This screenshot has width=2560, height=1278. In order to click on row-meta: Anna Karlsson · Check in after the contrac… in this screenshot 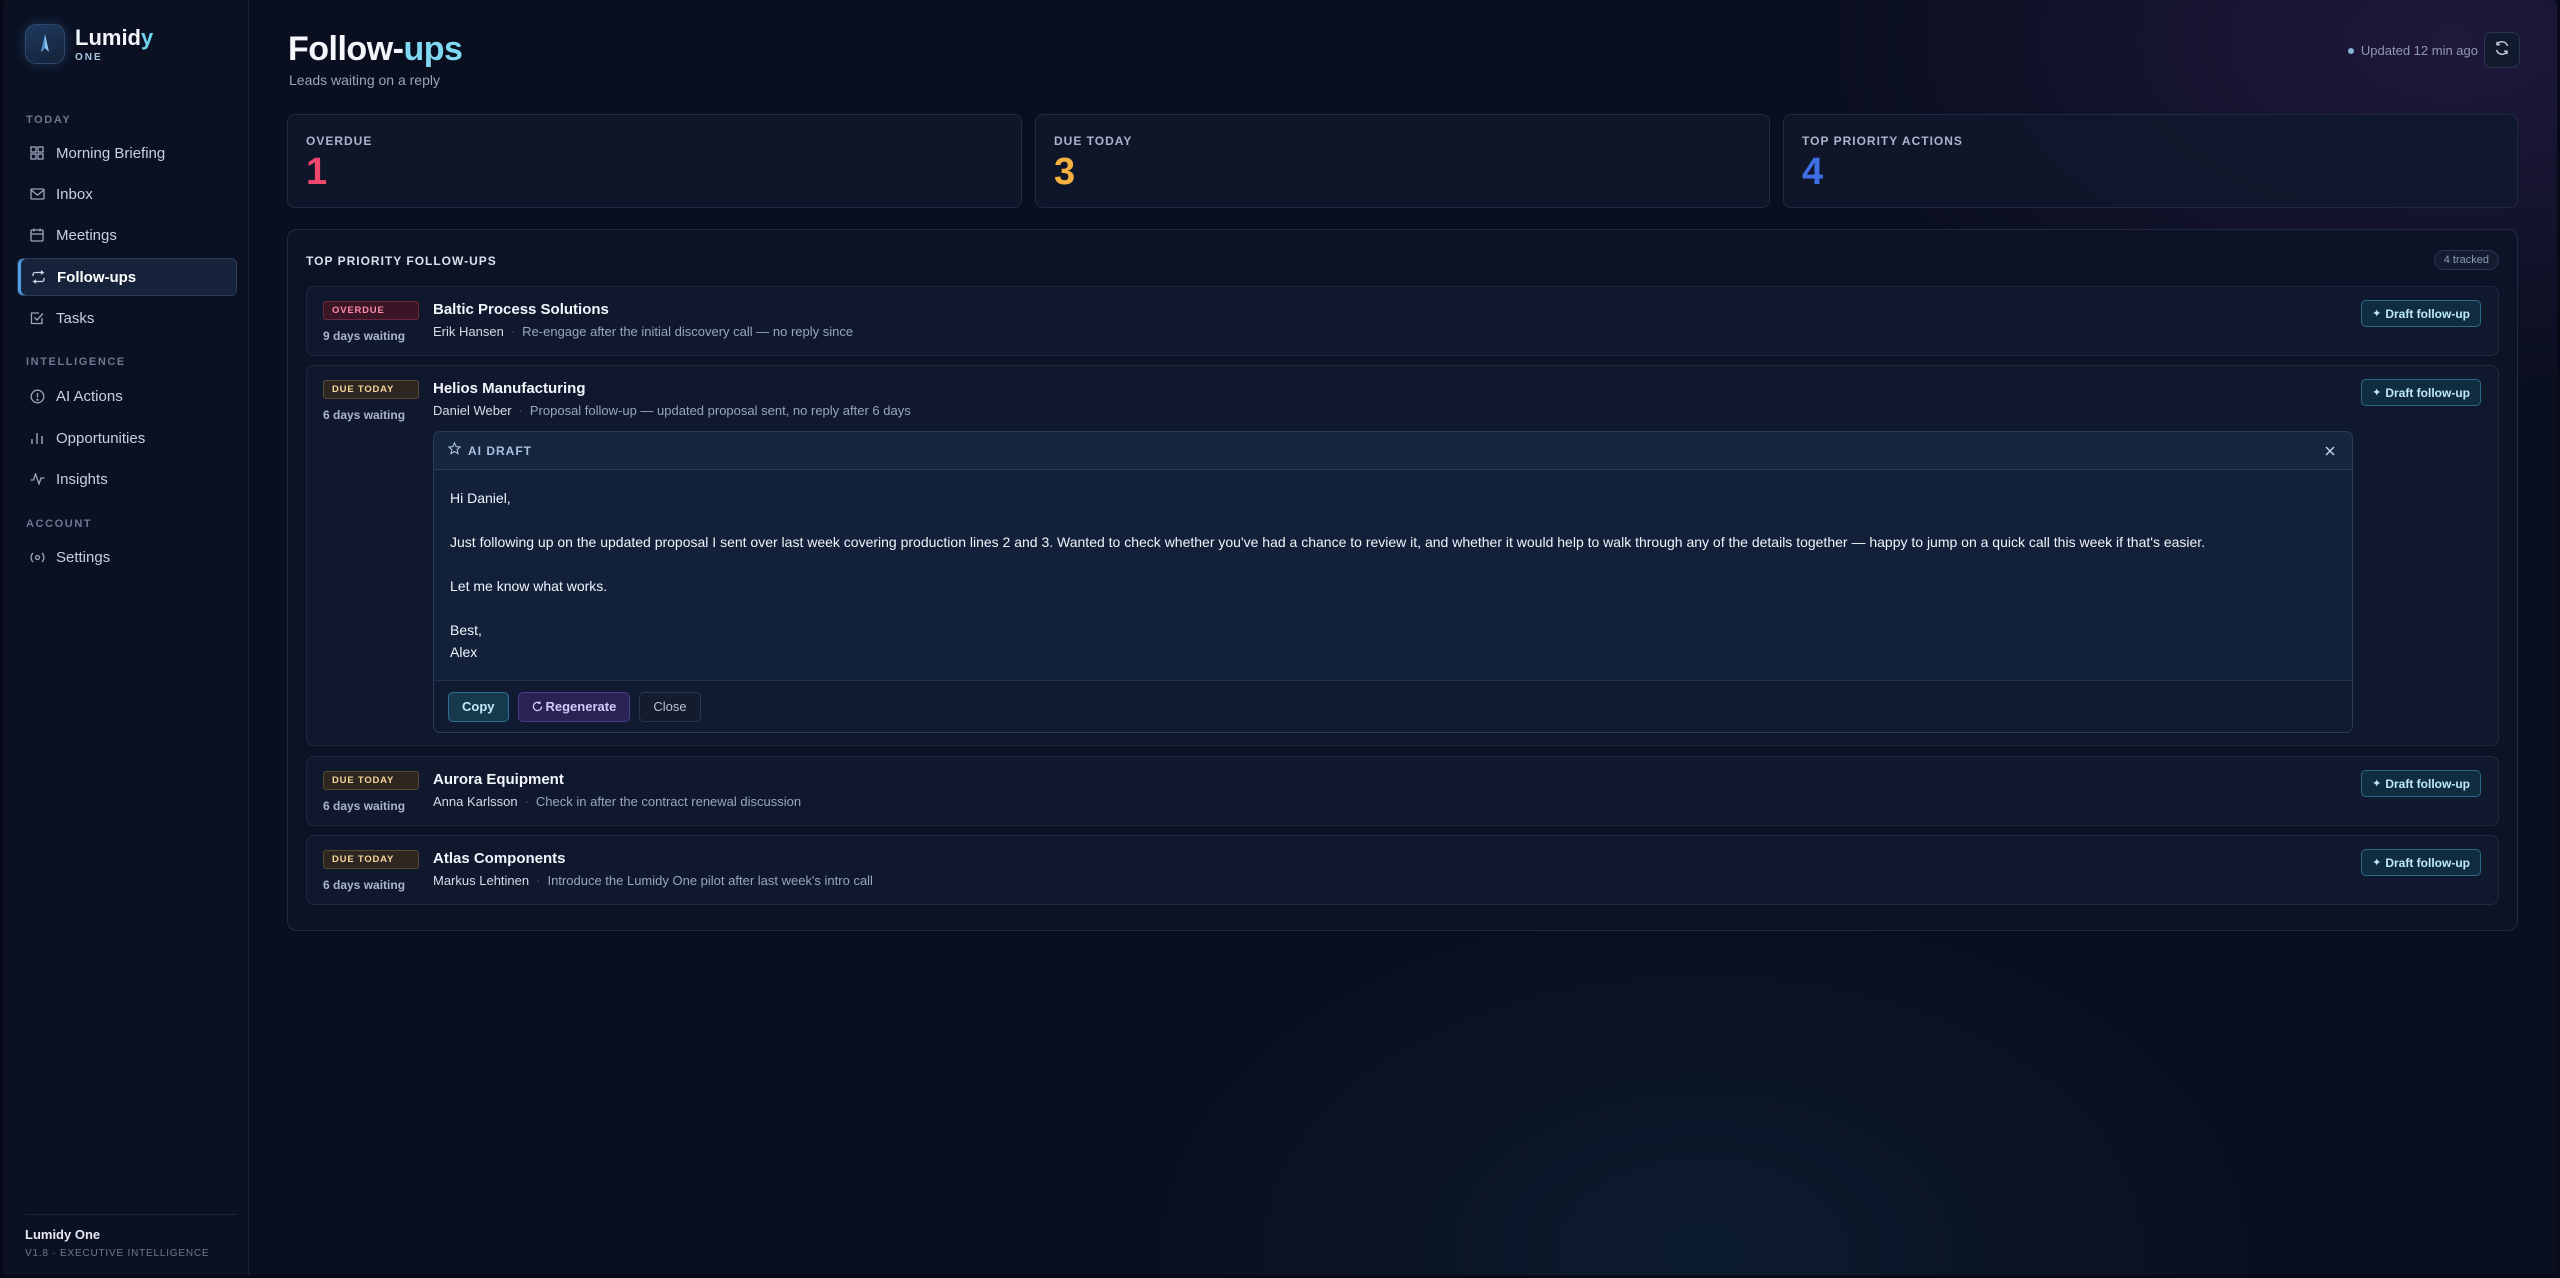, I will do `click(617, 801)`.